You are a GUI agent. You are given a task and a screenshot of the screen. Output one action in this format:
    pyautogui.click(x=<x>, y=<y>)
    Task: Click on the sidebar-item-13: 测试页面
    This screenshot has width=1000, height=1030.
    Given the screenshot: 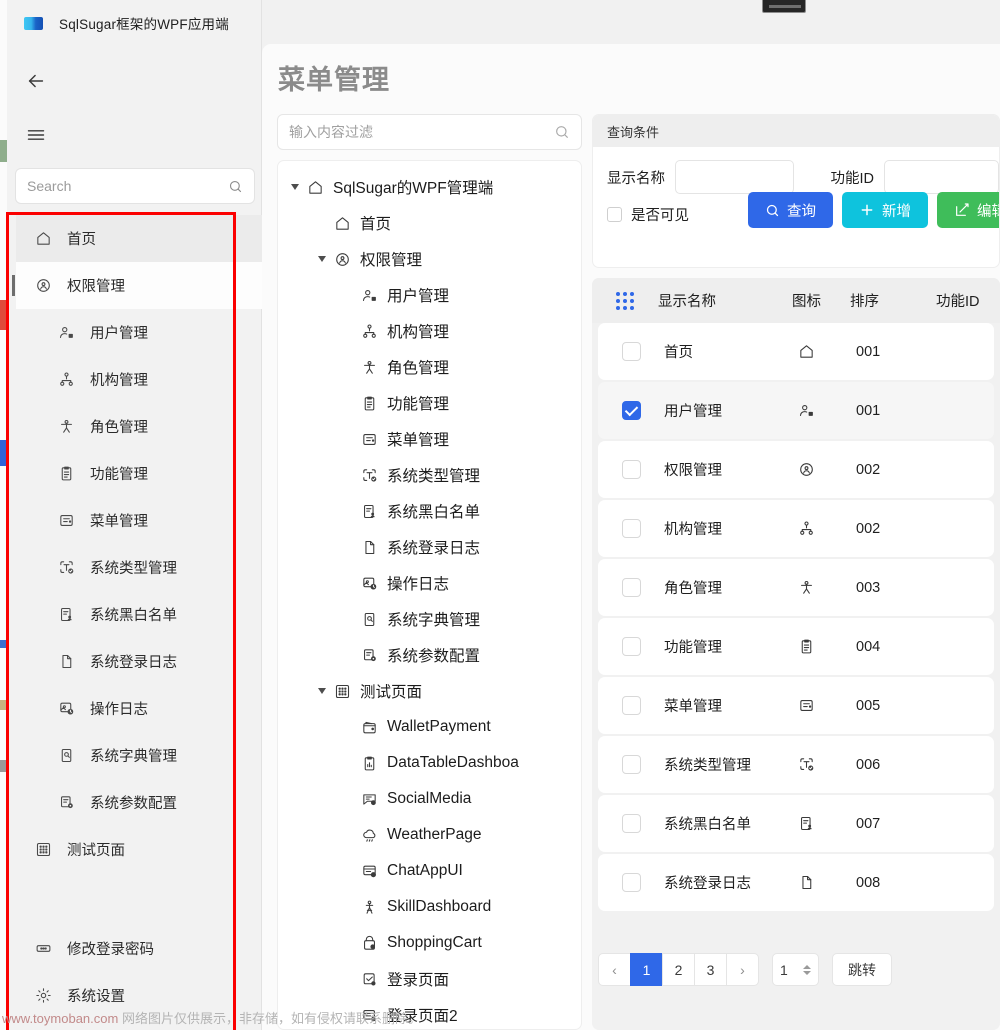 What is the action you would take?
    pyautogui.click(x=139, y=849)
    